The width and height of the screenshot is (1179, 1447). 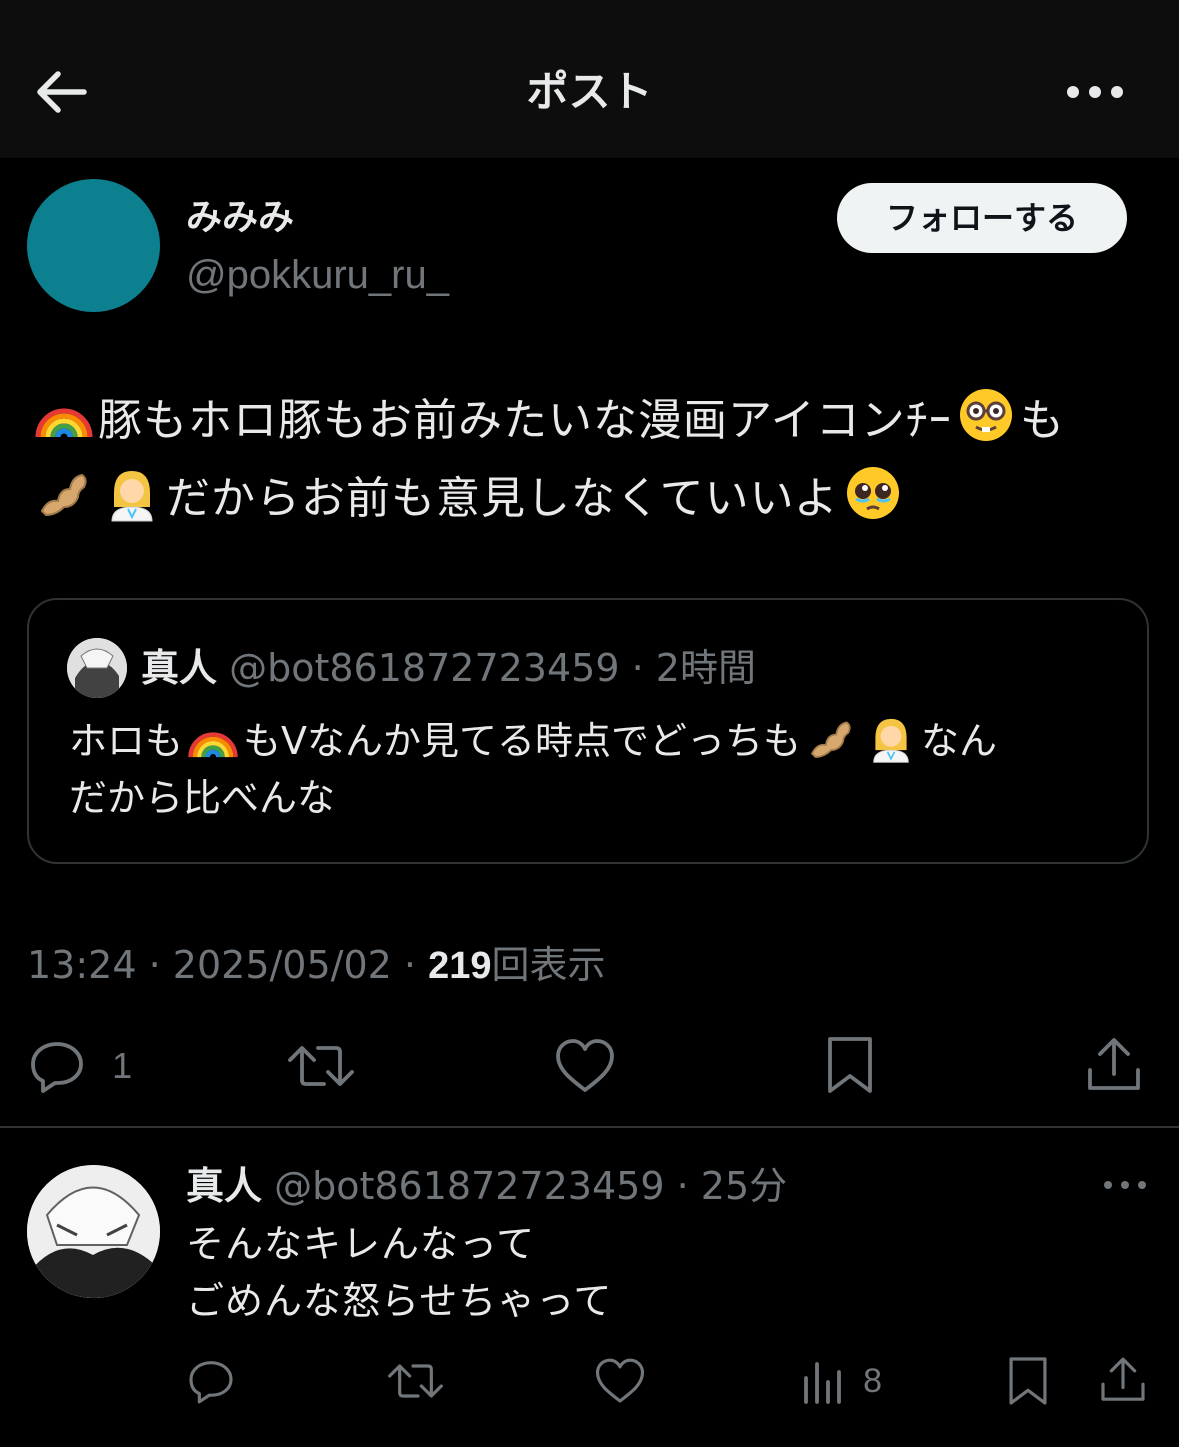 What do you see at coordinates (317, 275) in the screenshot?
I see `author-handle: @pokkuru_ru_` at bounding box center [317, 275].